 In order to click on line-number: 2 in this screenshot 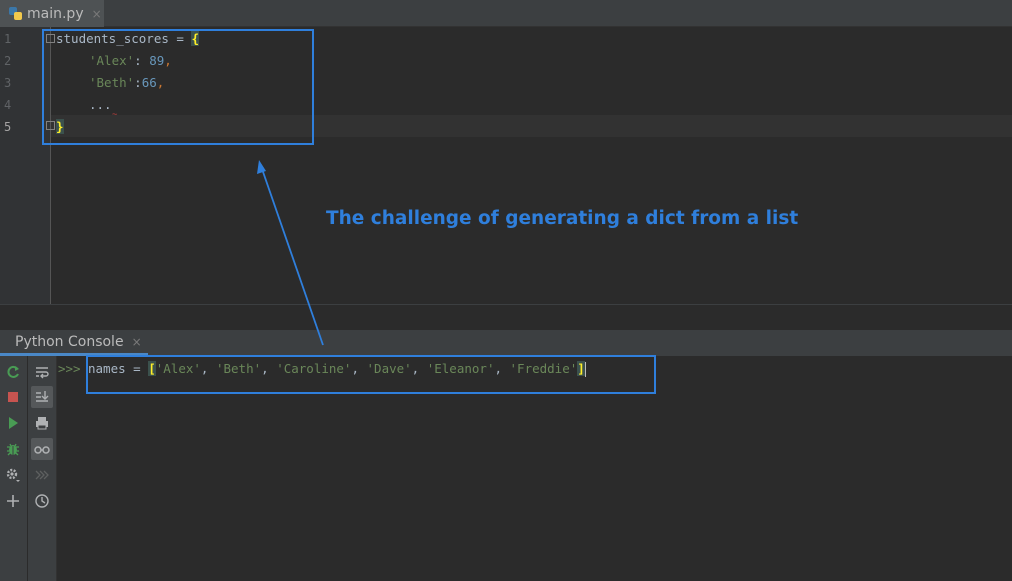, I will do `click(8, 61)`.